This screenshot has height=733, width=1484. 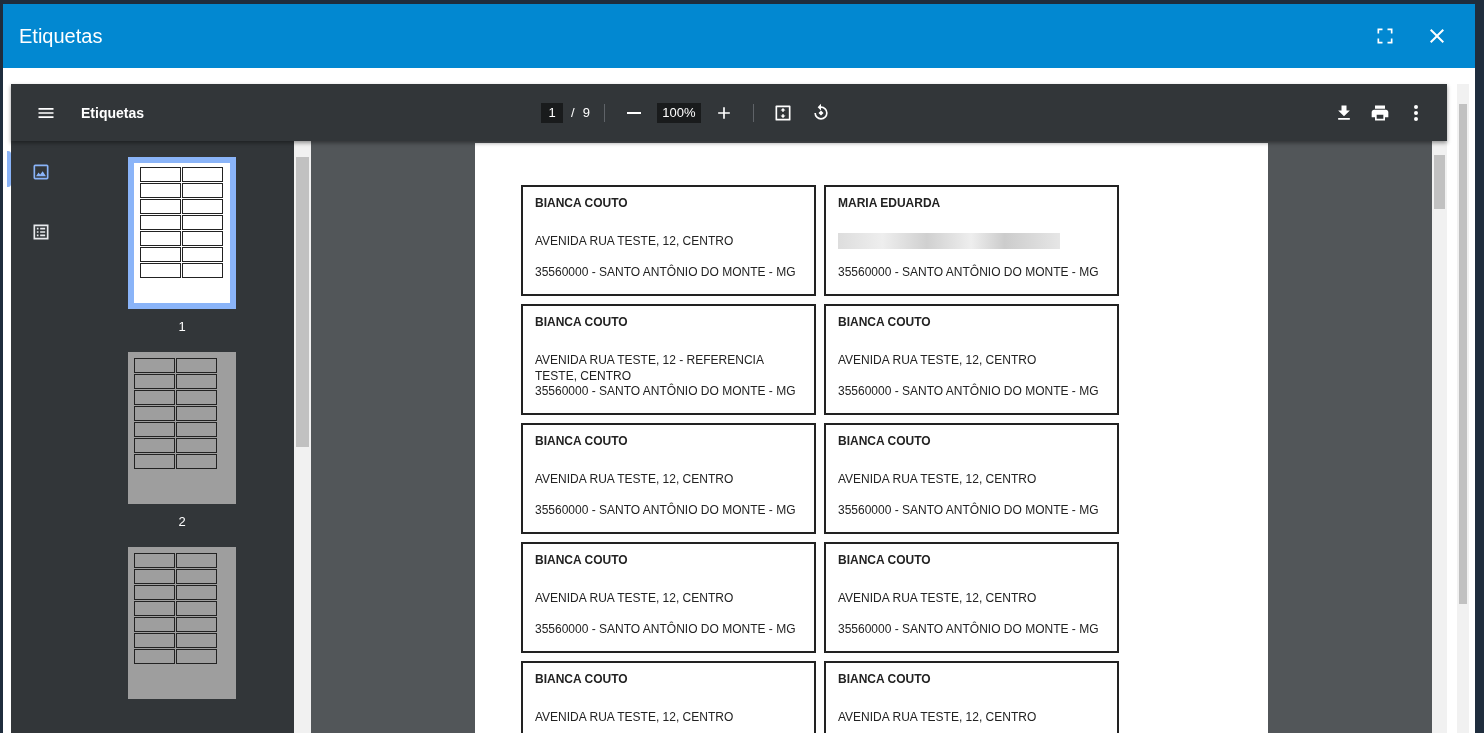 I want to click on more-vertical-icon, so click(x=1416, y=112).